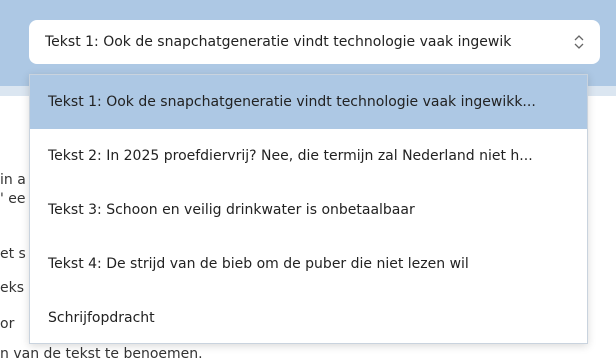 The width and height of the screenshot is (616, 362). What do you see at coordinates (101, 318) in the screenshot?
I see `option-label: Schrijfopdracht` at bounding box center [101, 318].